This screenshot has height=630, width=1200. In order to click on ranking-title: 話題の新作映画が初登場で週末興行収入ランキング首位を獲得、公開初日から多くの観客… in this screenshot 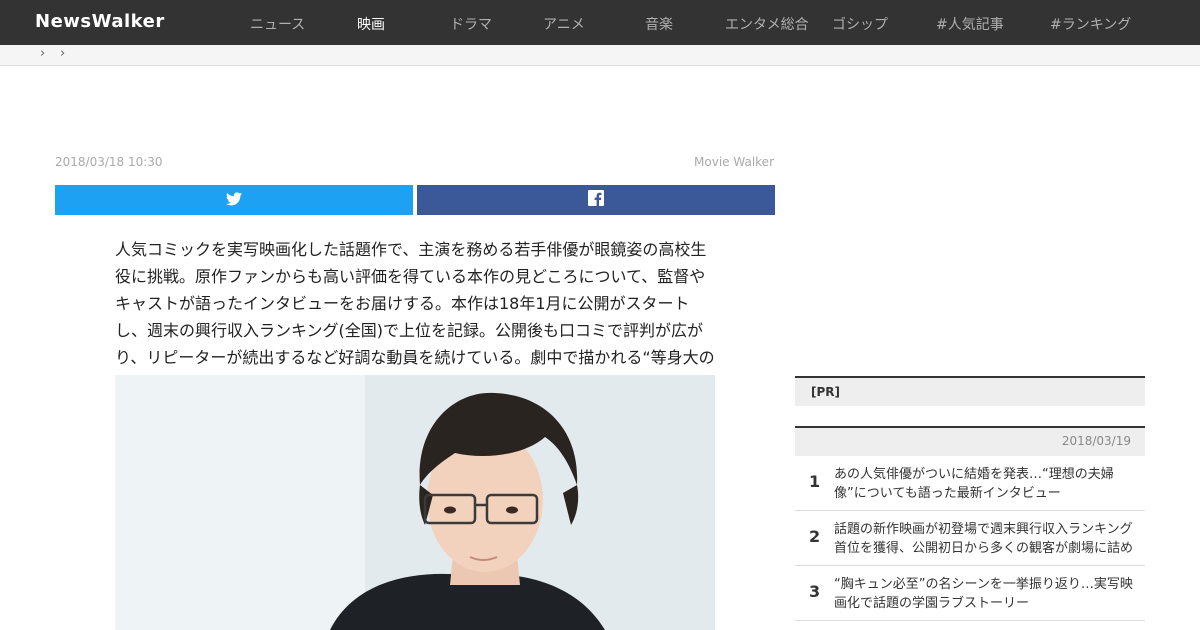, I will do `click(986, 539)`.